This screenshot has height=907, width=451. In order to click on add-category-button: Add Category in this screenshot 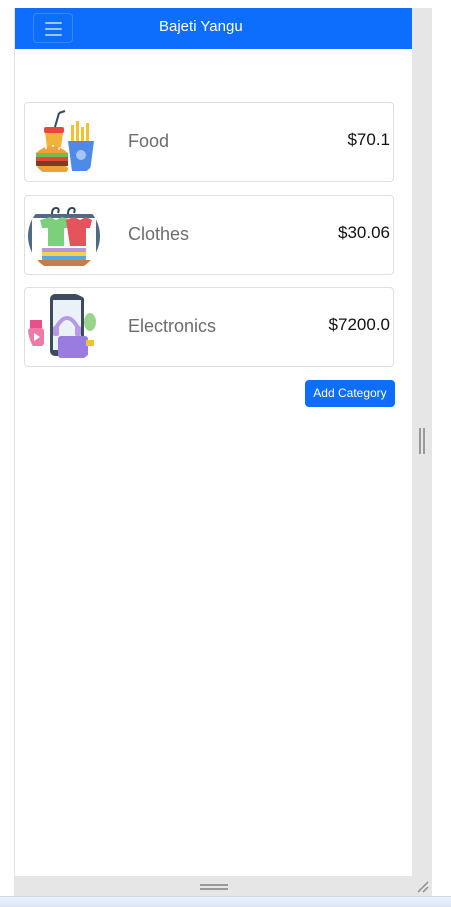, I will do `click(350, 393)`.